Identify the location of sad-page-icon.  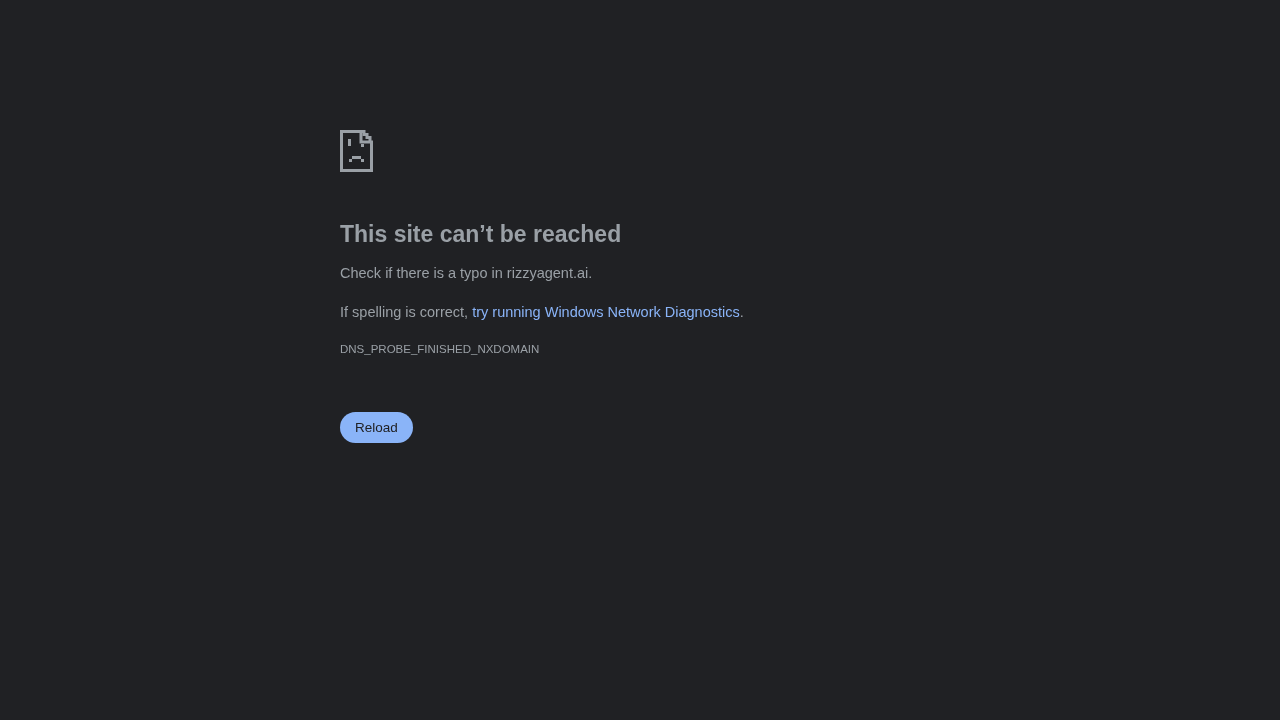
(356, 151).